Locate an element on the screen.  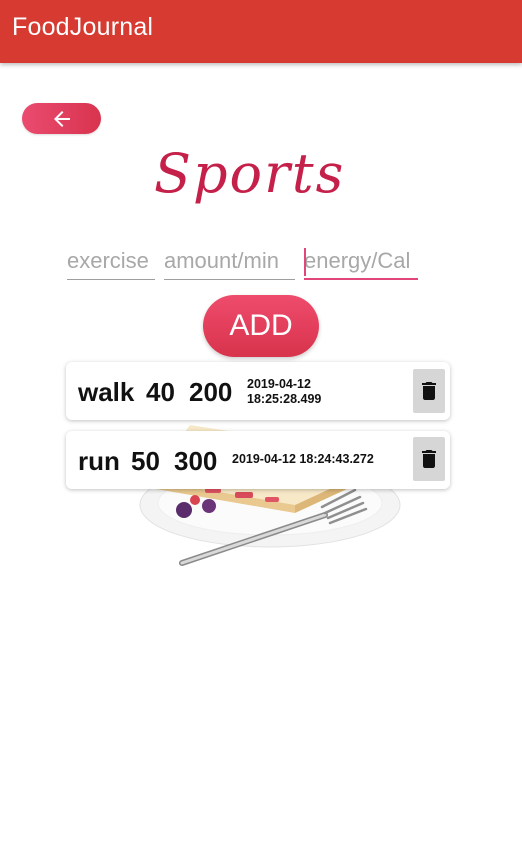
page-title: Sports is located at coordinates (250, 173).